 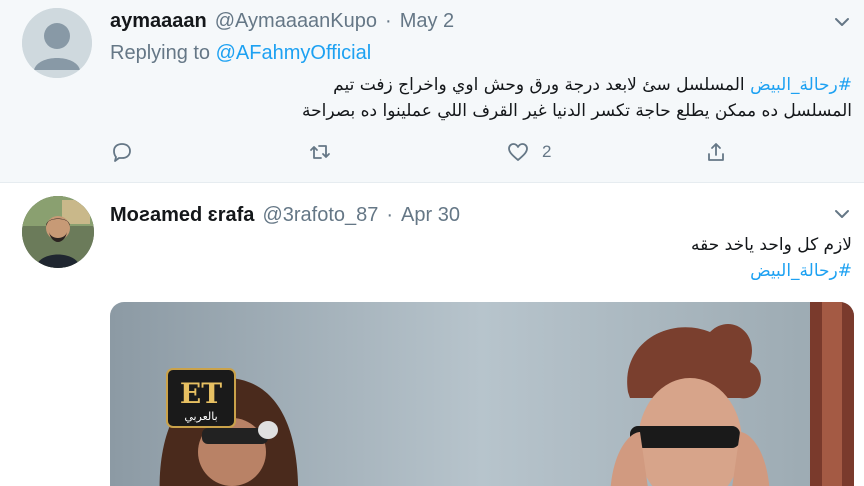 I want to click on et-logo: ET بالعربي, so click(x=201, y=398).